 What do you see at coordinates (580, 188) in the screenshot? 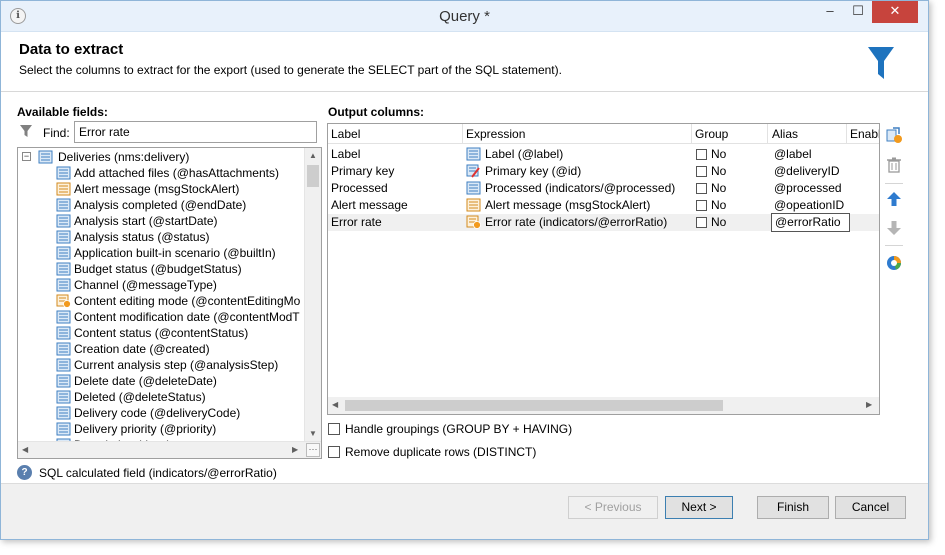
I see `row-expression: Processed (indicators/@processed)` at bounding box center [580, 188].